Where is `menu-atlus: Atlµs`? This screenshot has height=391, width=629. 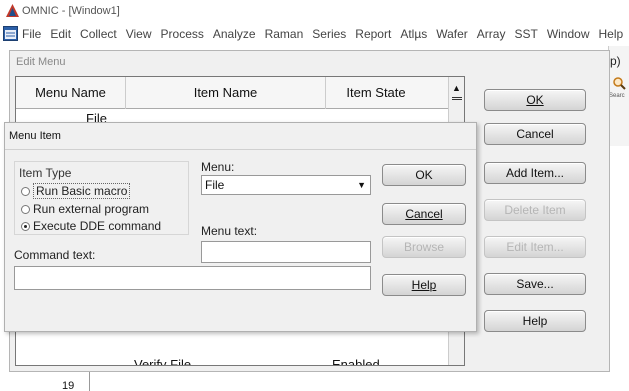 menu-atlus: Atlµs is located at coordinates (413, 34).